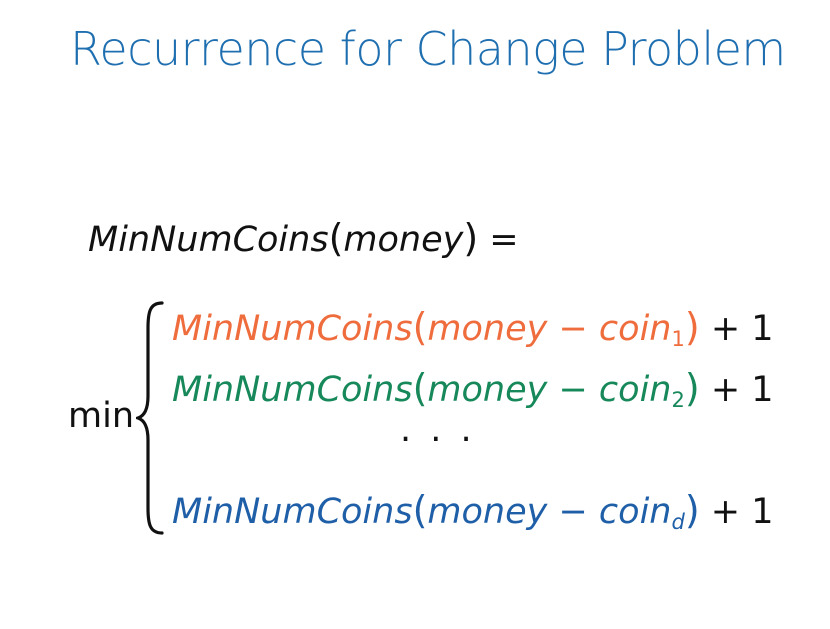 The width and height of the screenshot is (830, 629). I want to click on case2-money: money, so click(487, 390).